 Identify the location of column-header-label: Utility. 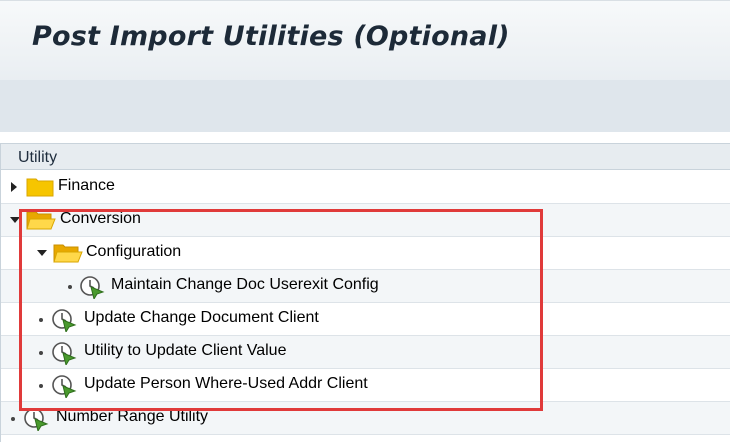
(38, 157).